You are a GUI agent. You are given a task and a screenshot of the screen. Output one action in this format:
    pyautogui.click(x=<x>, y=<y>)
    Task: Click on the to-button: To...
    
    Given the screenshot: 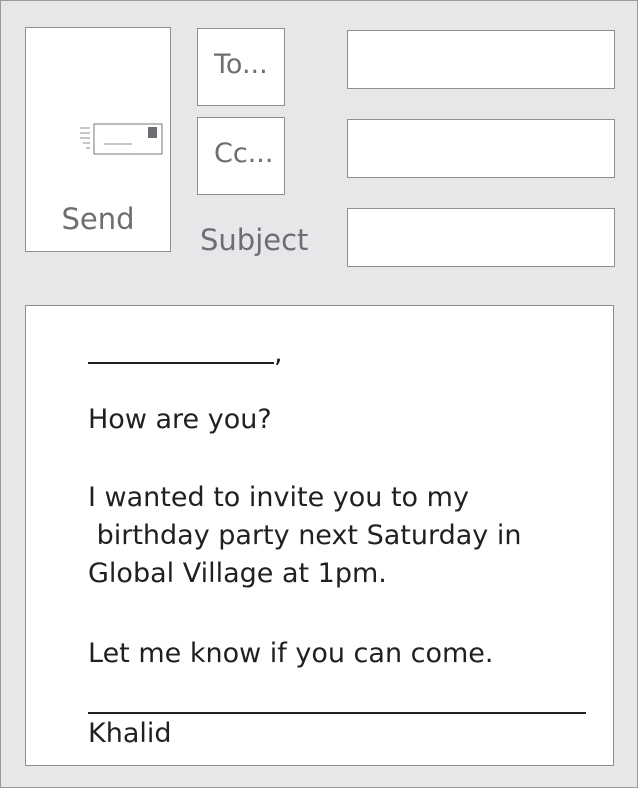 What is the action you would take?
    pyautogui.click(x=241, y=67)
    